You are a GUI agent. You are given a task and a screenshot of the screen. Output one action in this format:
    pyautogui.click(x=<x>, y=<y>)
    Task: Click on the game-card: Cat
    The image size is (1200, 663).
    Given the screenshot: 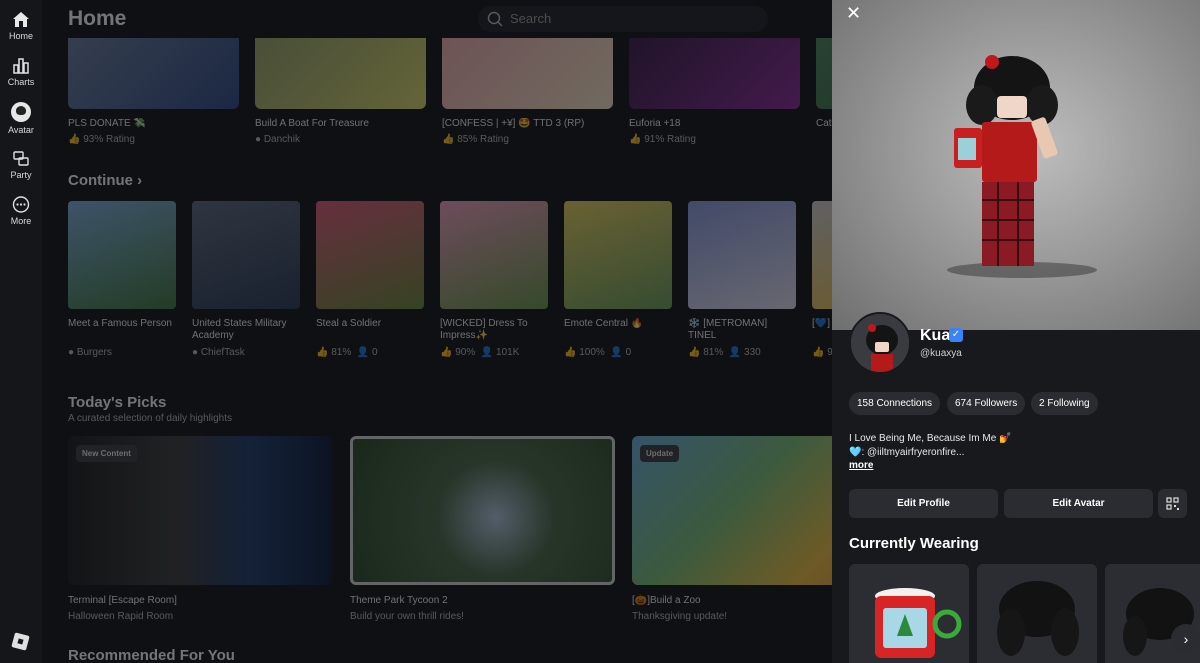 What is the action you would take?
    pyautogui.click(x=824, y=83)
    